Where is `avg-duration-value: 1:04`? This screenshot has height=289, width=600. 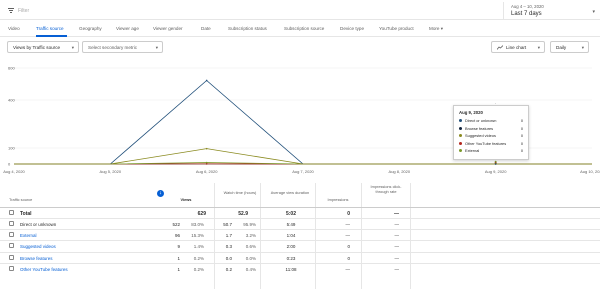
avg-duration-value: 1:04 is located at coordinates (291, 236).